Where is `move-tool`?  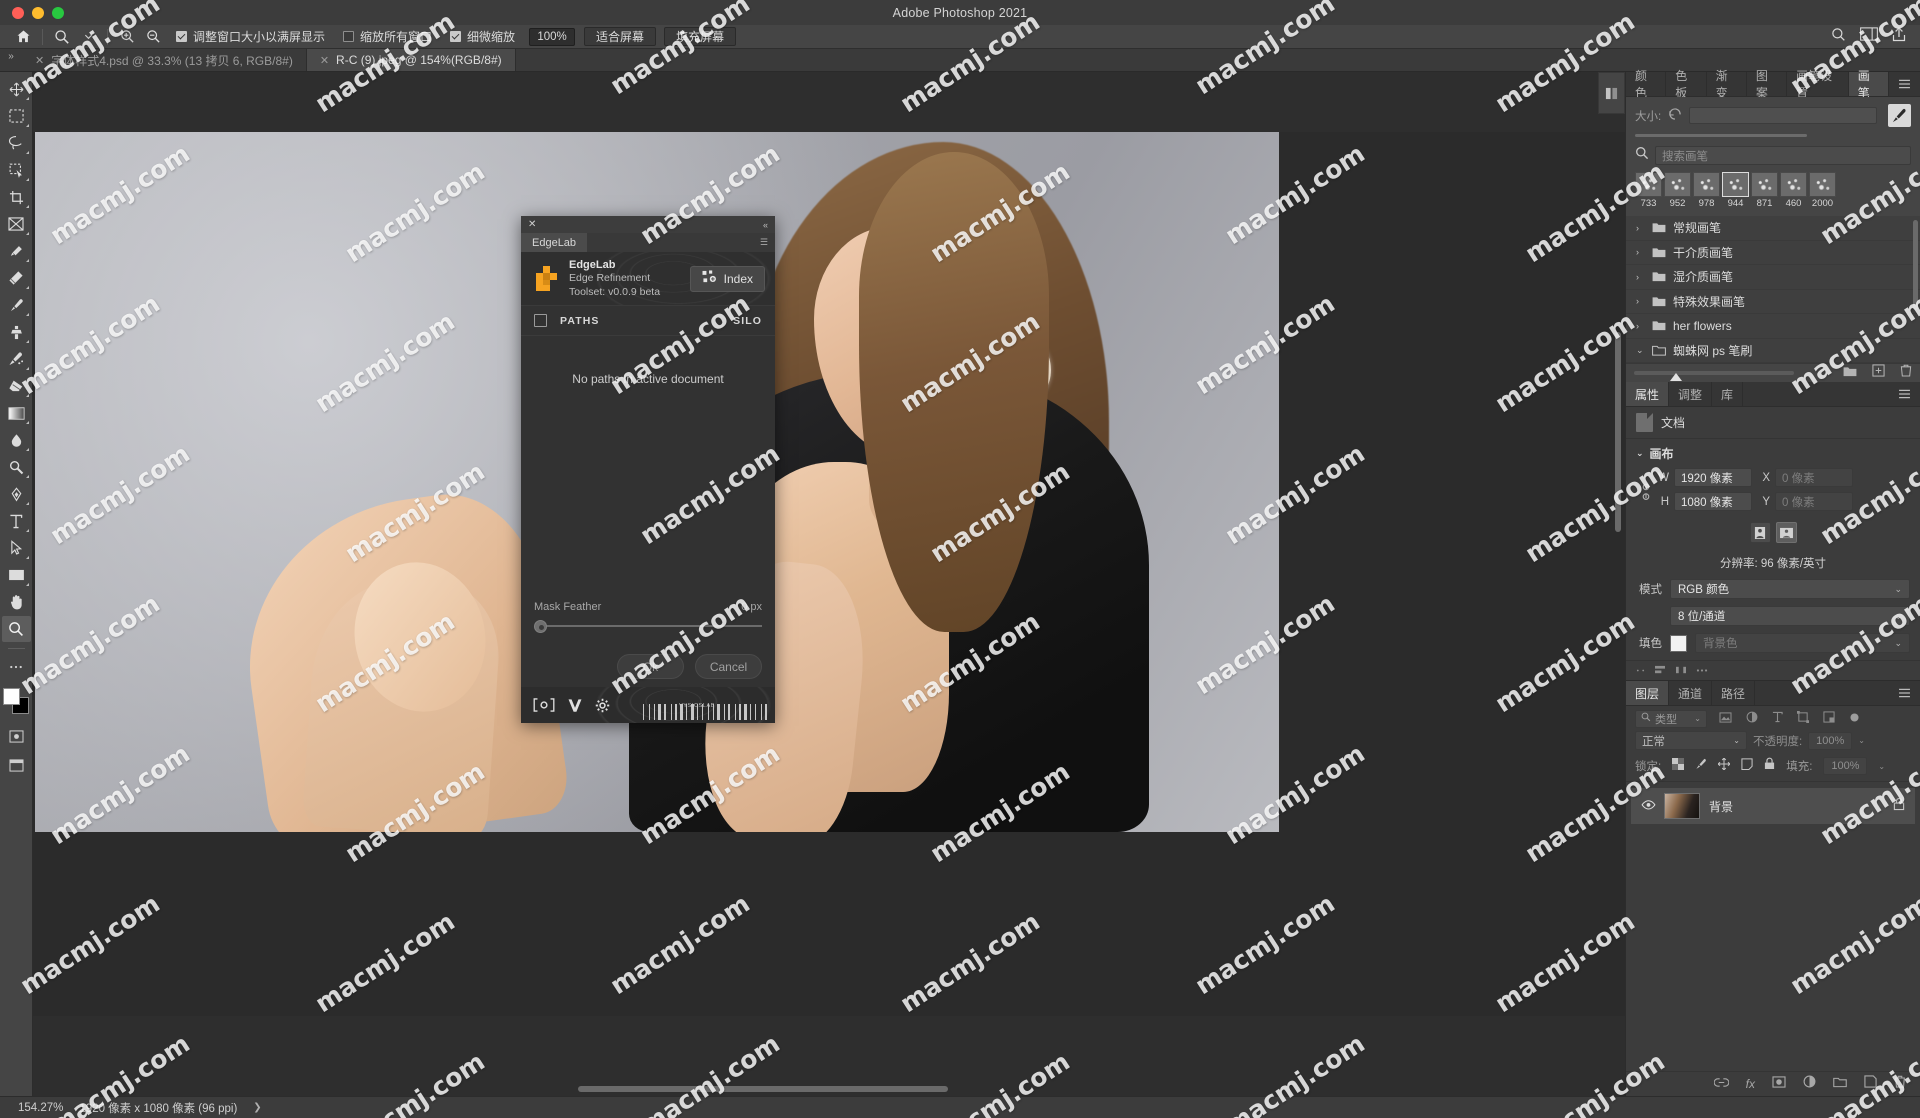 move-tool is located at coordinates (16, 89).